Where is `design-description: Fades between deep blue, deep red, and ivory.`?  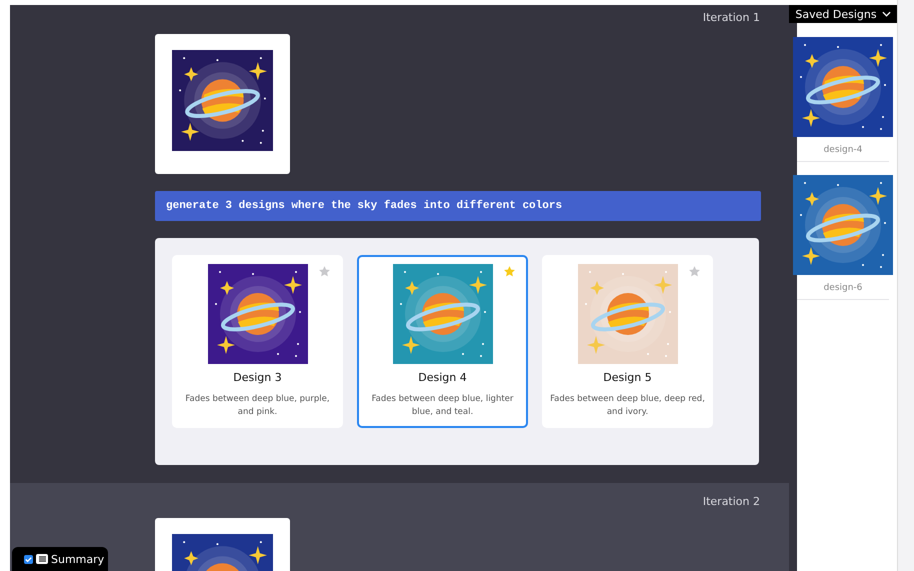
design-description: Fades between deep blue, deep red, and ivory. is located at coordinates (627, 406).